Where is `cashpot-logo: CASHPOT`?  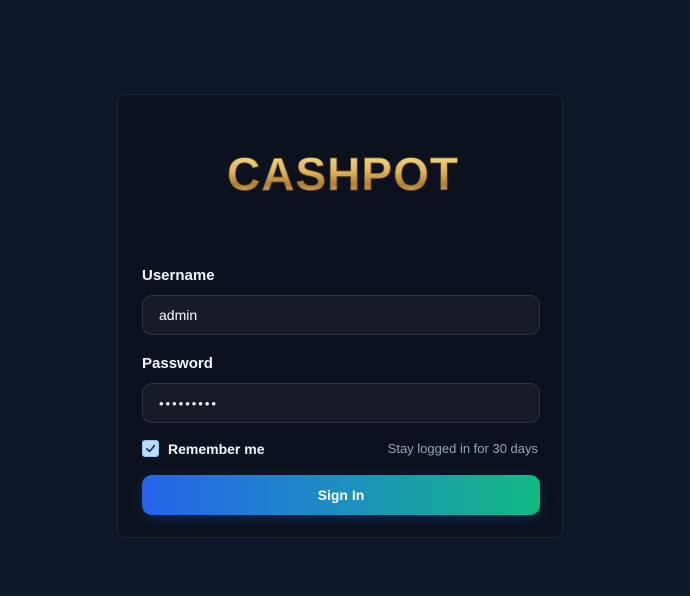
cashpot-logo: CASHPOT is located at coordinates (343, 174).